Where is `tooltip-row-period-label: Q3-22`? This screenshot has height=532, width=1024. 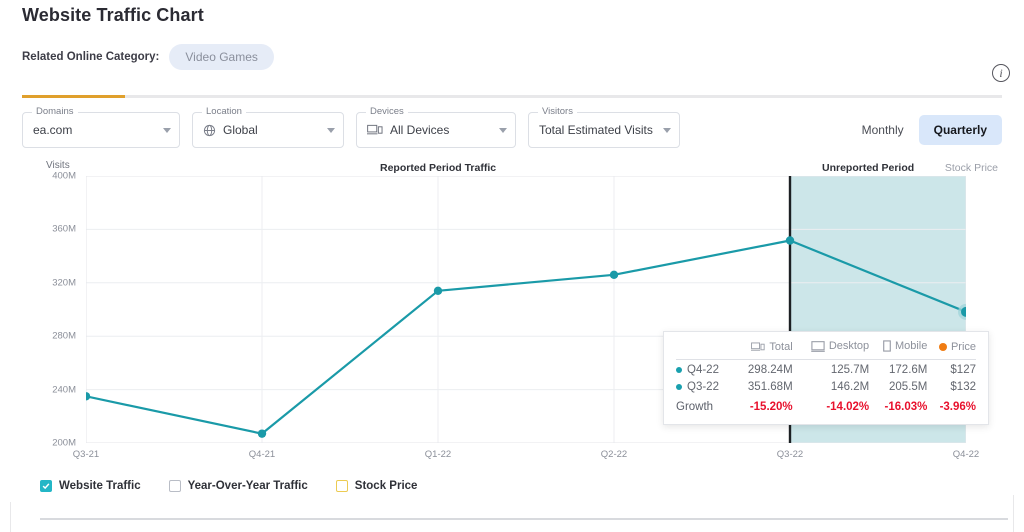
tooltip-row-period-label: Q3-22 is located at coordinates (703, 387).